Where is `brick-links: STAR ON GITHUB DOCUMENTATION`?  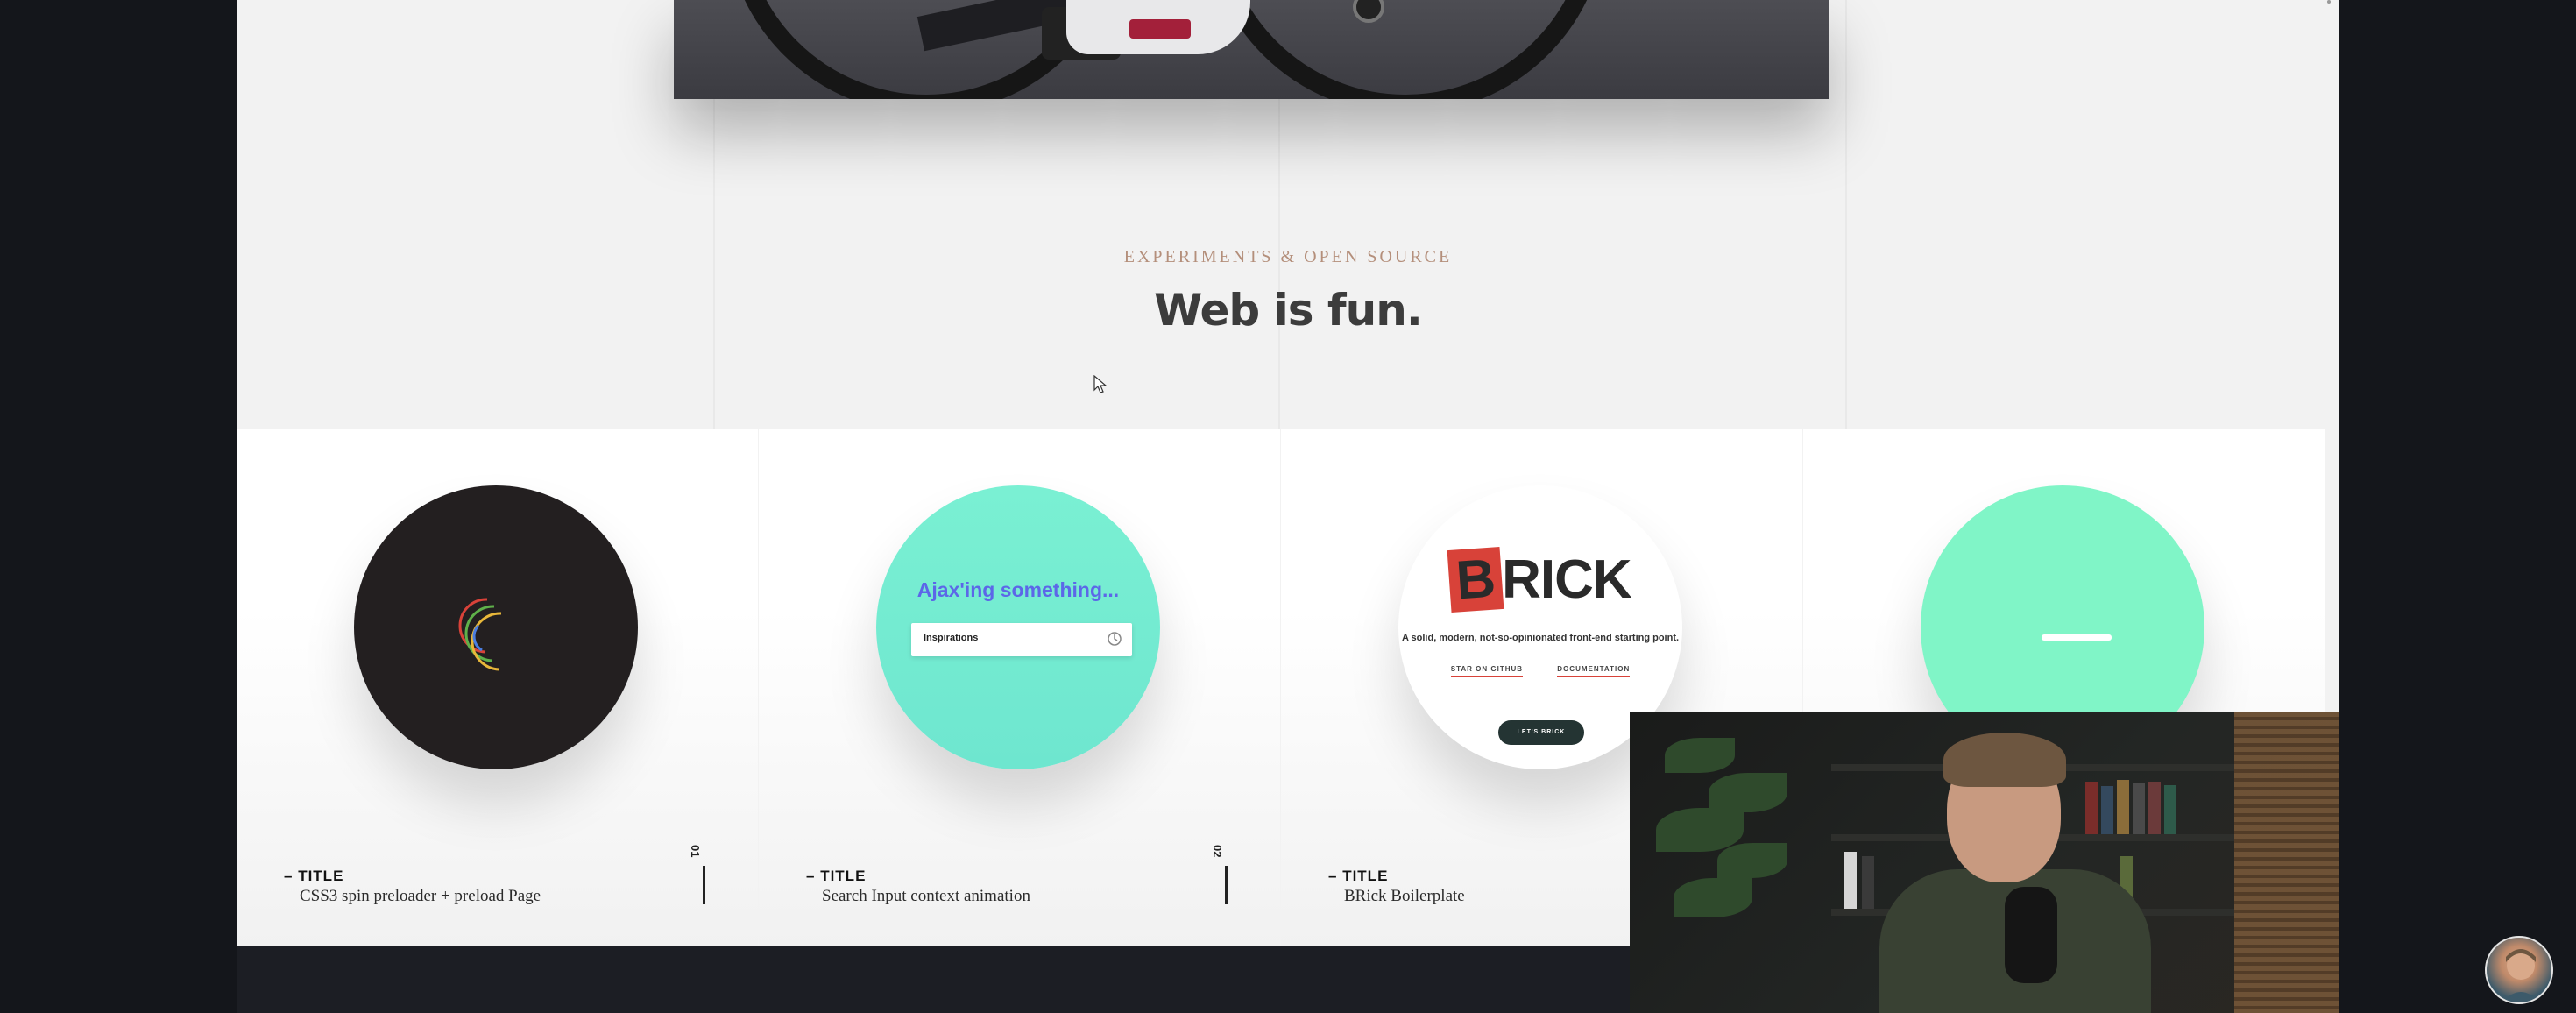
brick-links: STAR ON GITHUB DOCUMENTATION is located at coordinates (1540, 671).